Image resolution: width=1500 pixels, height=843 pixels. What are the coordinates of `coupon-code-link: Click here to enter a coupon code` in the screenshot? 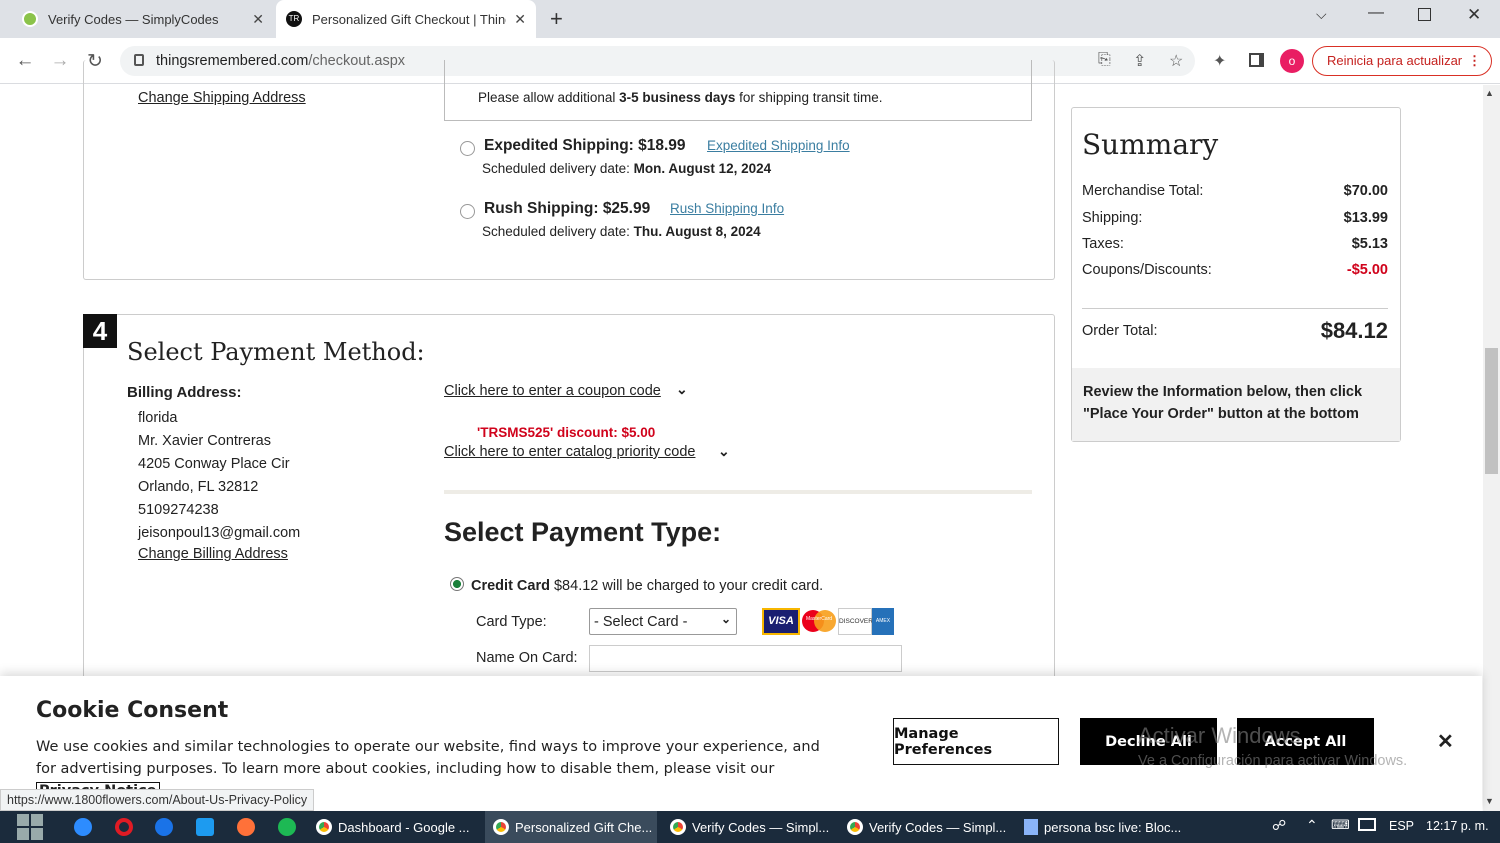 It's located at (552, 391).